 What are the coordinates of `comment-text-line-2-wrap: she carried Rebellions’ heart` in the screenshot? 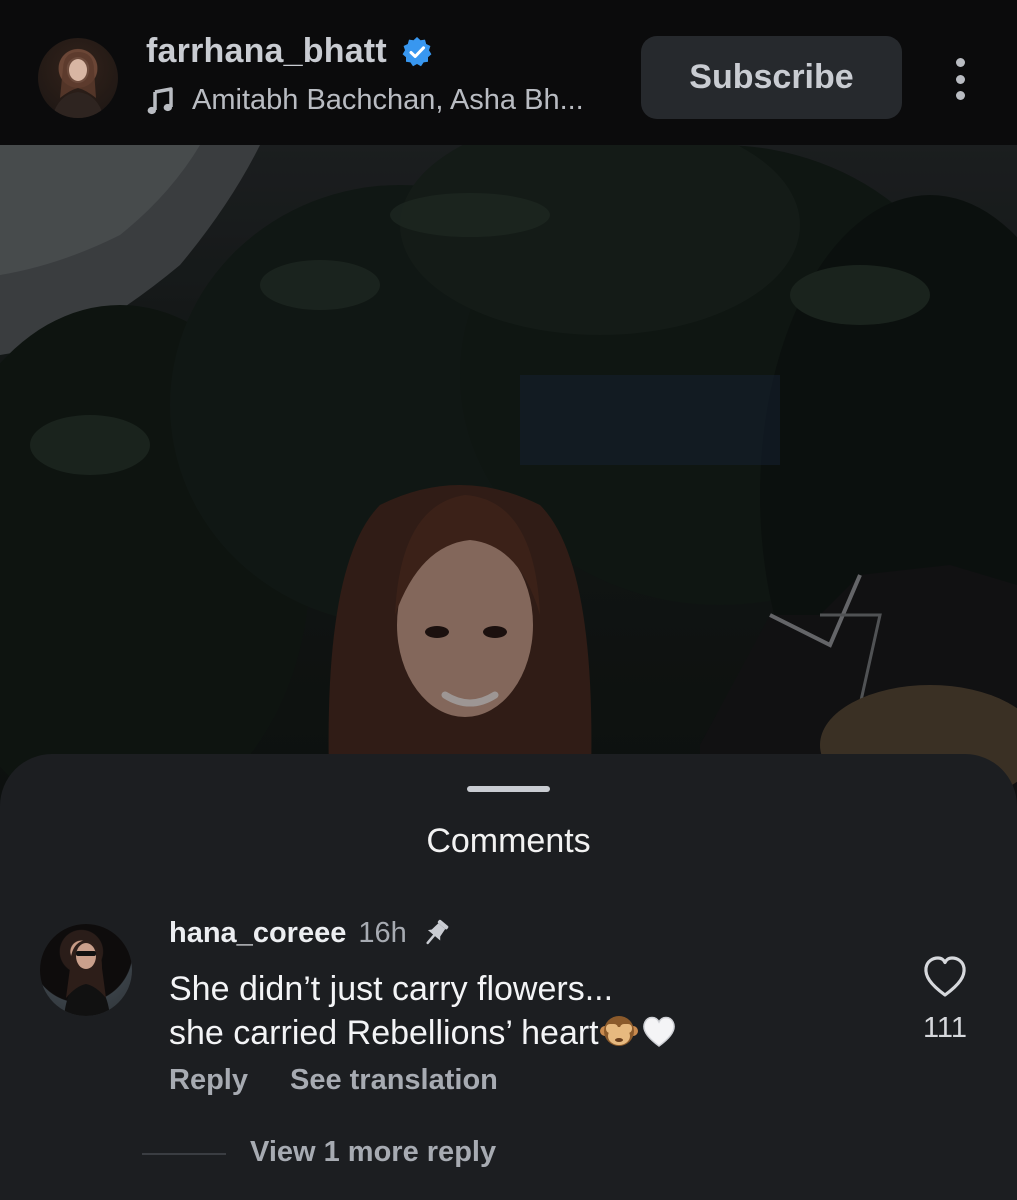 It's located at (489, 1033).